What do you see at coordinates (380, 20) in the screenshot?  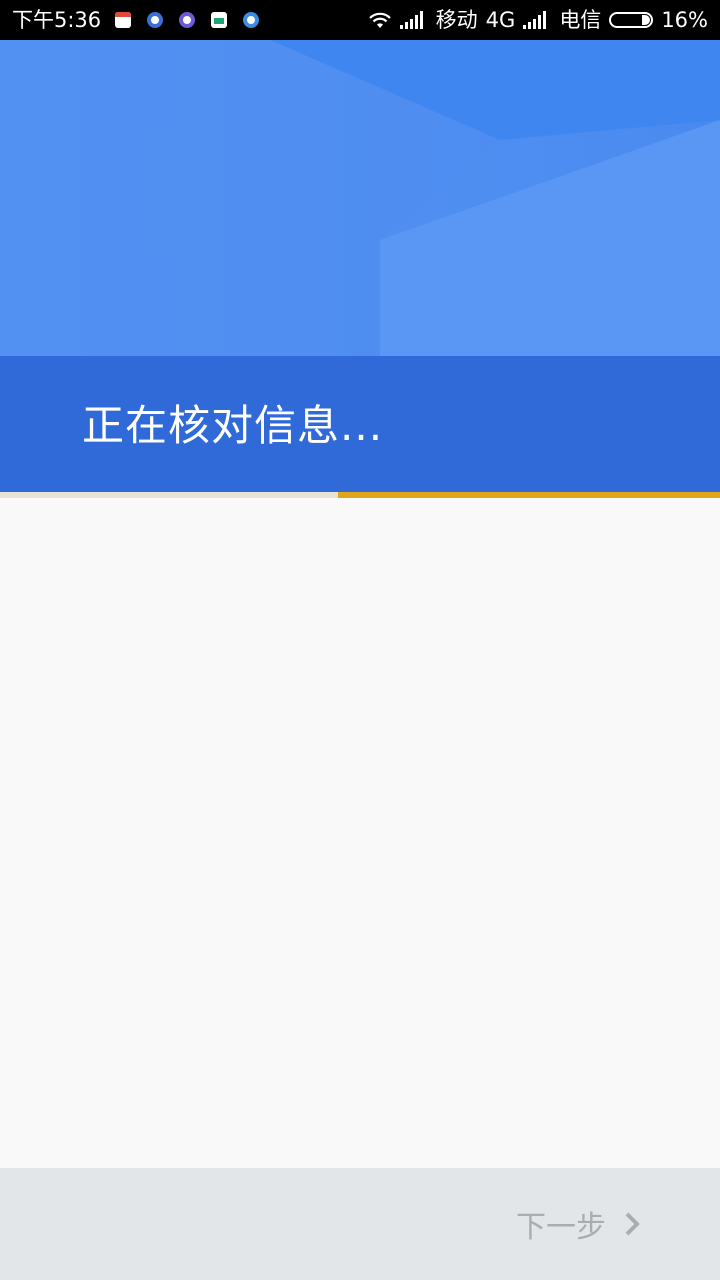 I see `wifi-icon` at bounding box center [380, 20].